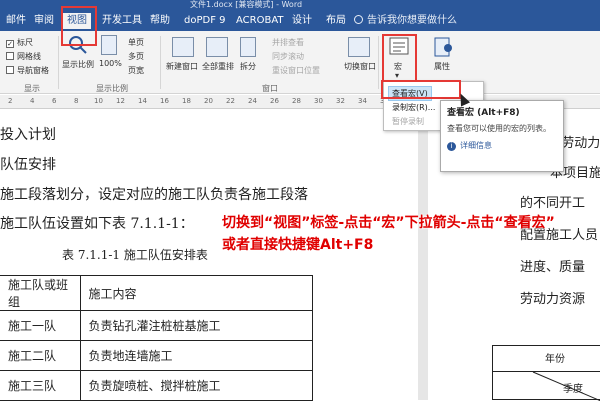  What do you see at coordinates (553, 299) in the screenshot?
I see `doc-line: 劳动力资源` at bounding box center [553, 299].